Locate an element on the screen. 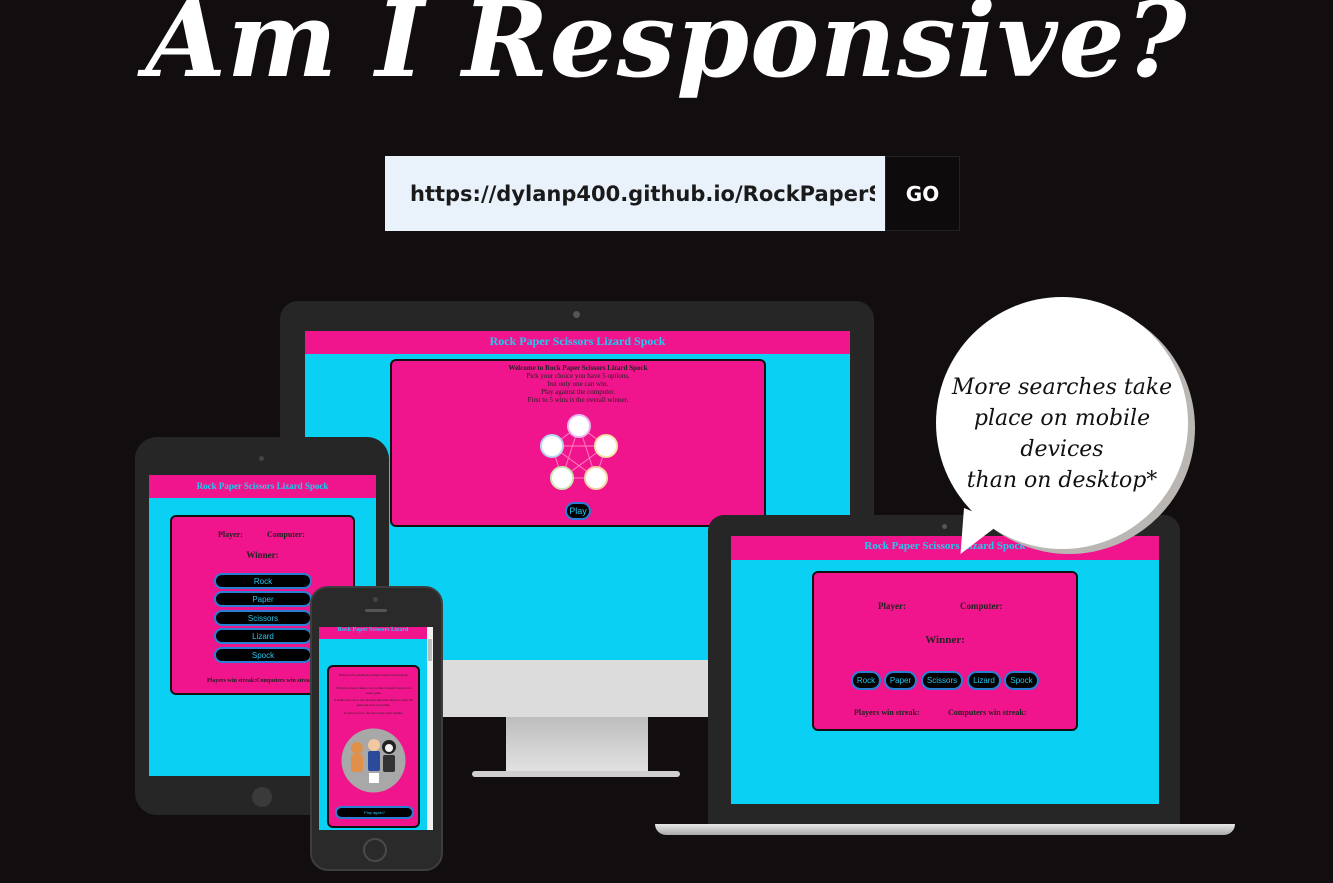 Image resolution: width=1333 pixels, height=883 pixels. desktop-camera is located at coordinates (576, 314).